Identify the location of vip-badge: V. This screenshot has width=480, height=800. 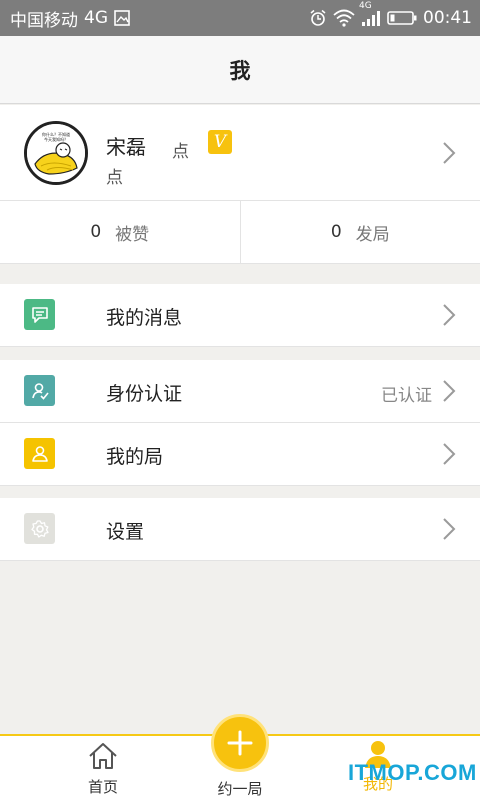
(220, 142).